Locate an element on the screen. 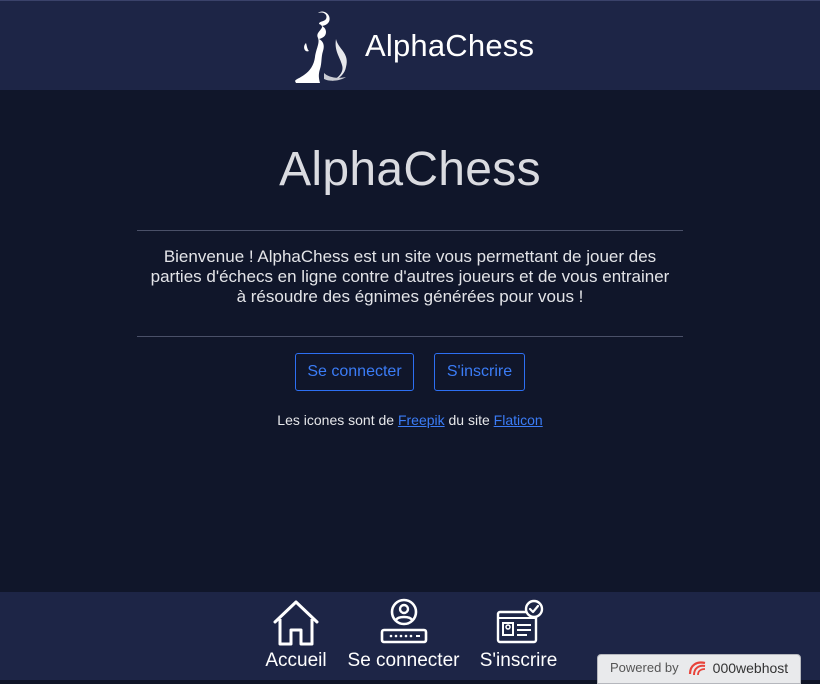 The height and width of the screenshot is (684, 820). id-card-check-icon is located at coordinates (519, 621).